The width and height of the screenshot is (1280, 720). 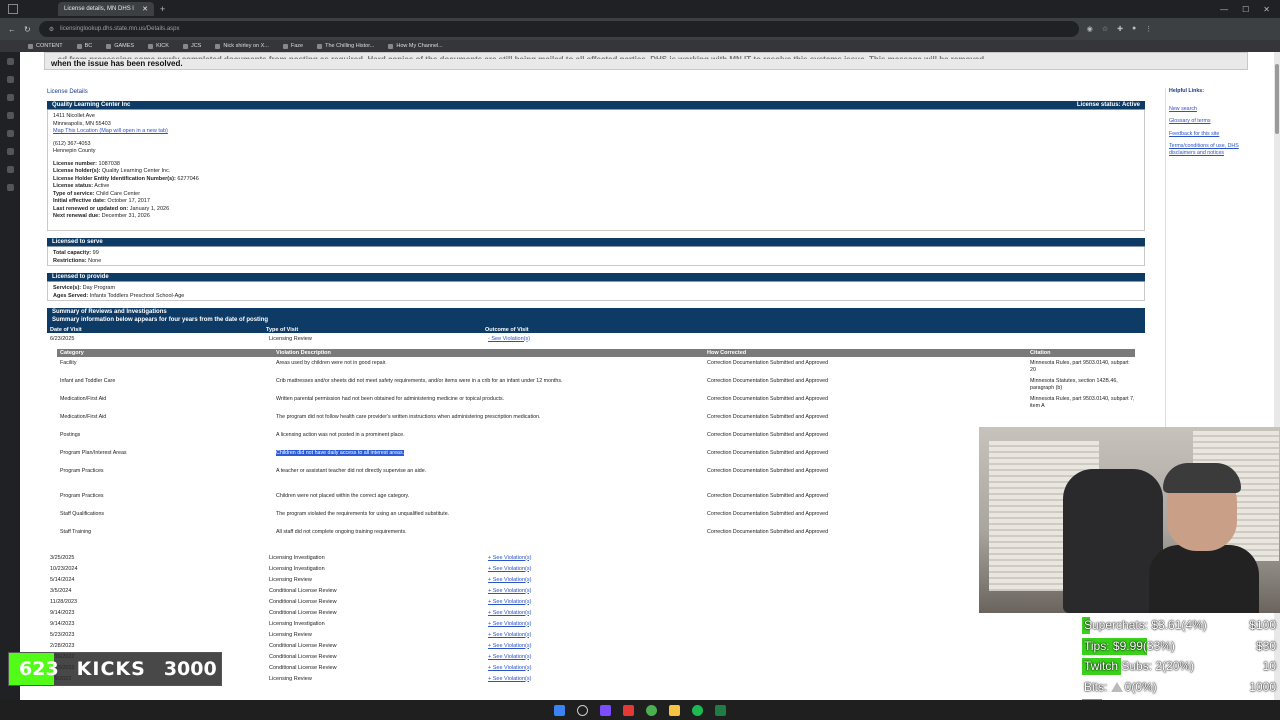 What do you see at coordinates (1148, 29) in the screenshot?
I see `menu-dots-icon: ⋮` at bounding box center [1148, 29].